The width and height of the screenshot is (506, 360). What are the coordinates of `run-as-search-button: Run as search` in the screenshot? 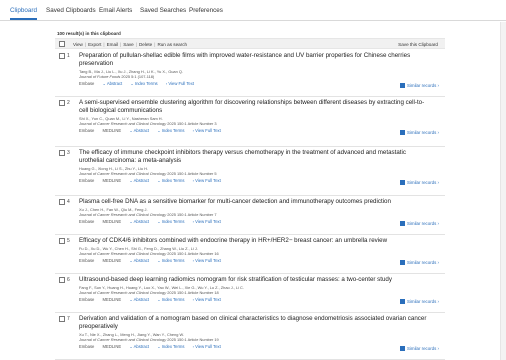 It's located at (172, 44).